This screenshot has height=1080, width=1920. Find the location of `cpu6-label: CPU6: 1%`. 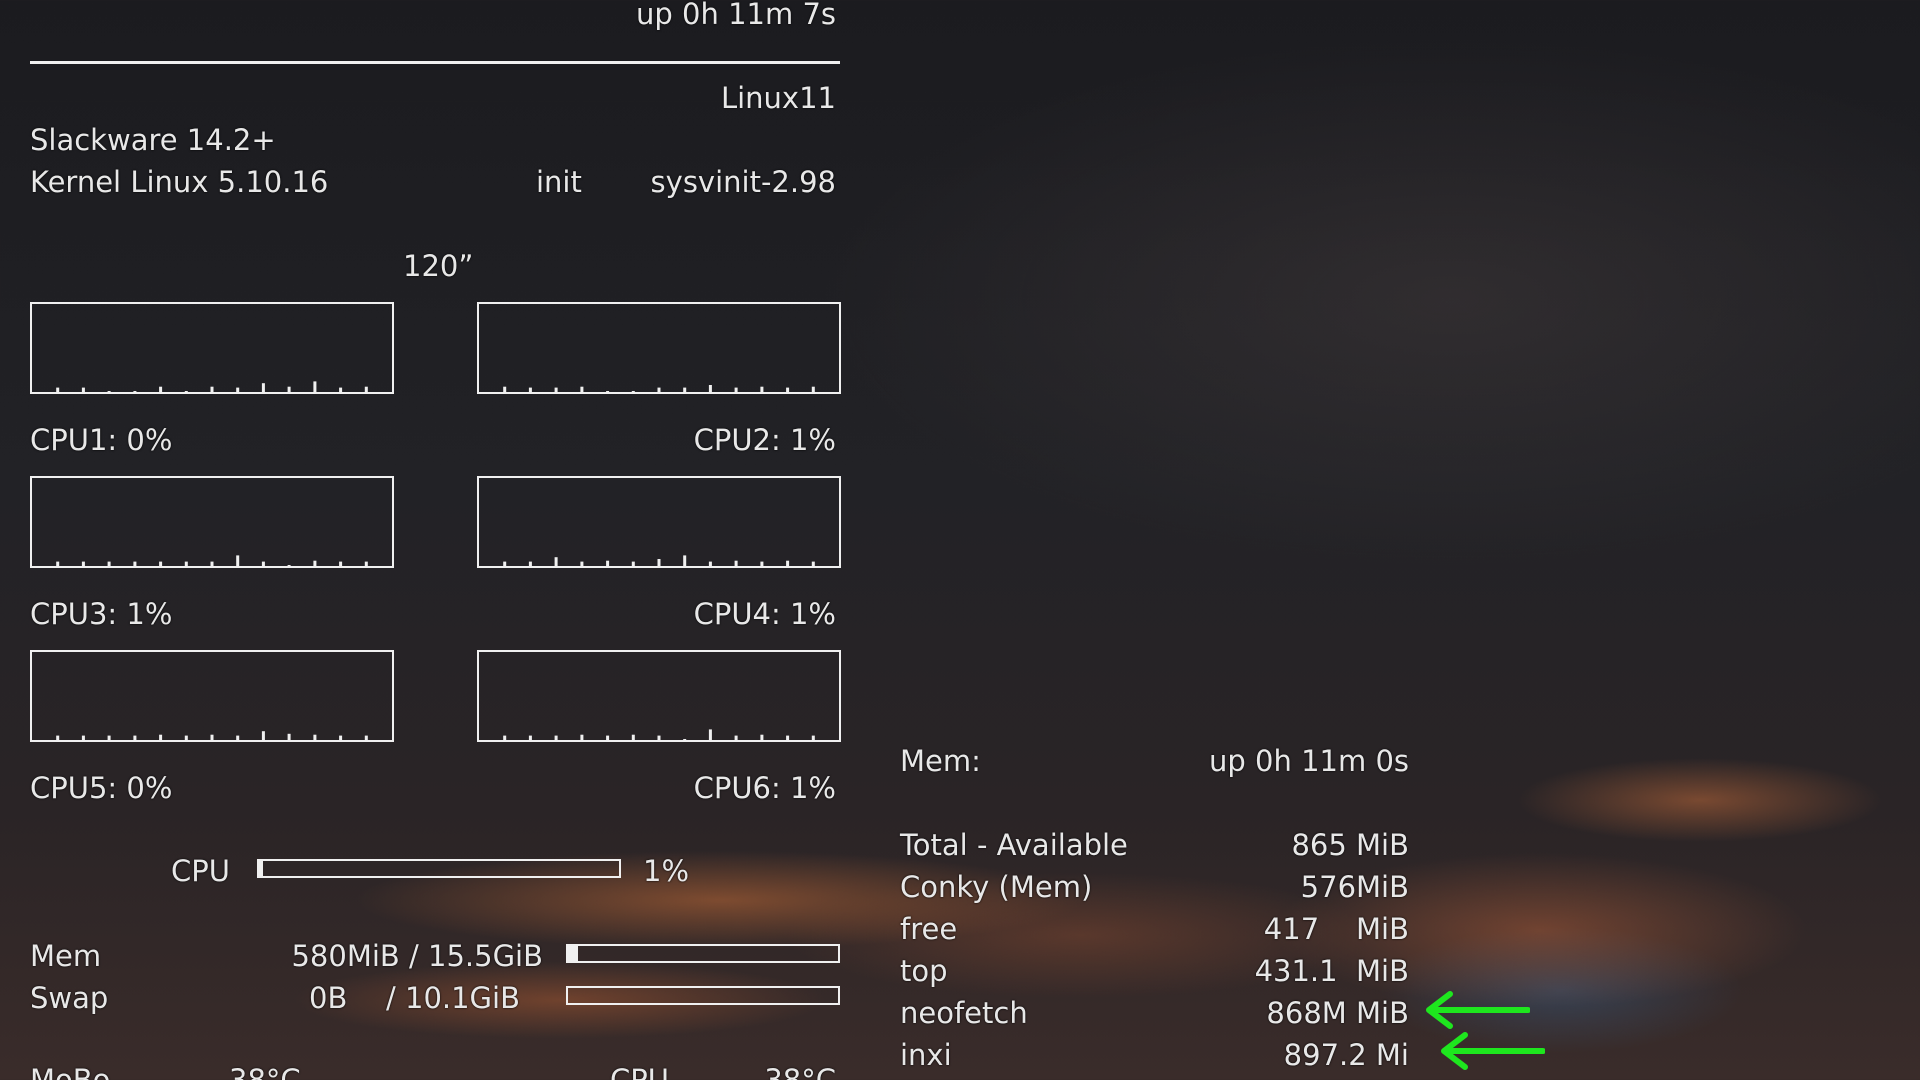

cpu6-label: CPU6: 1% is located at coordinates (764, 788).